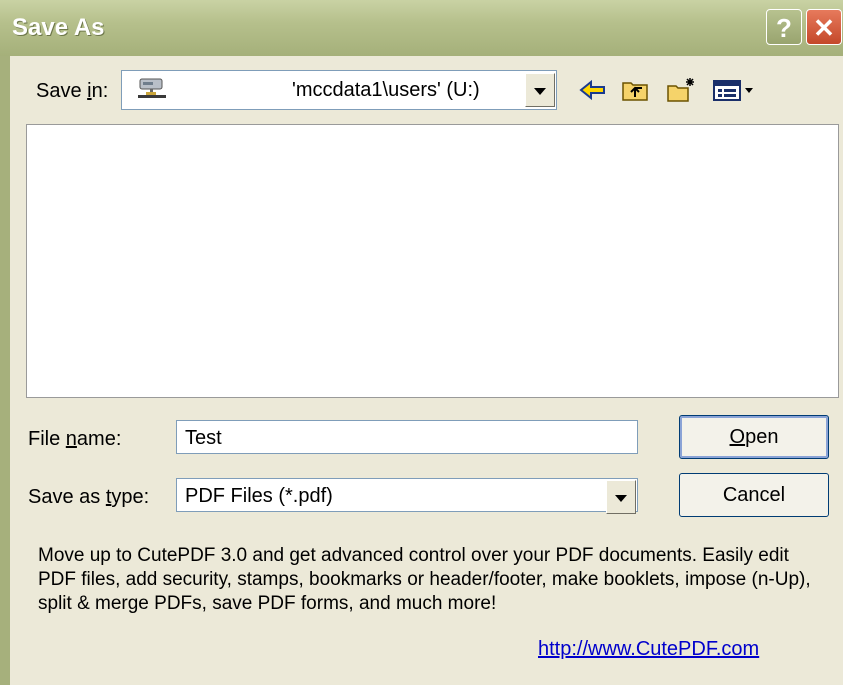  Describe the element at coordinates (754, 495) in the screenshot. I see `cancel-button: Cancel` at that location.